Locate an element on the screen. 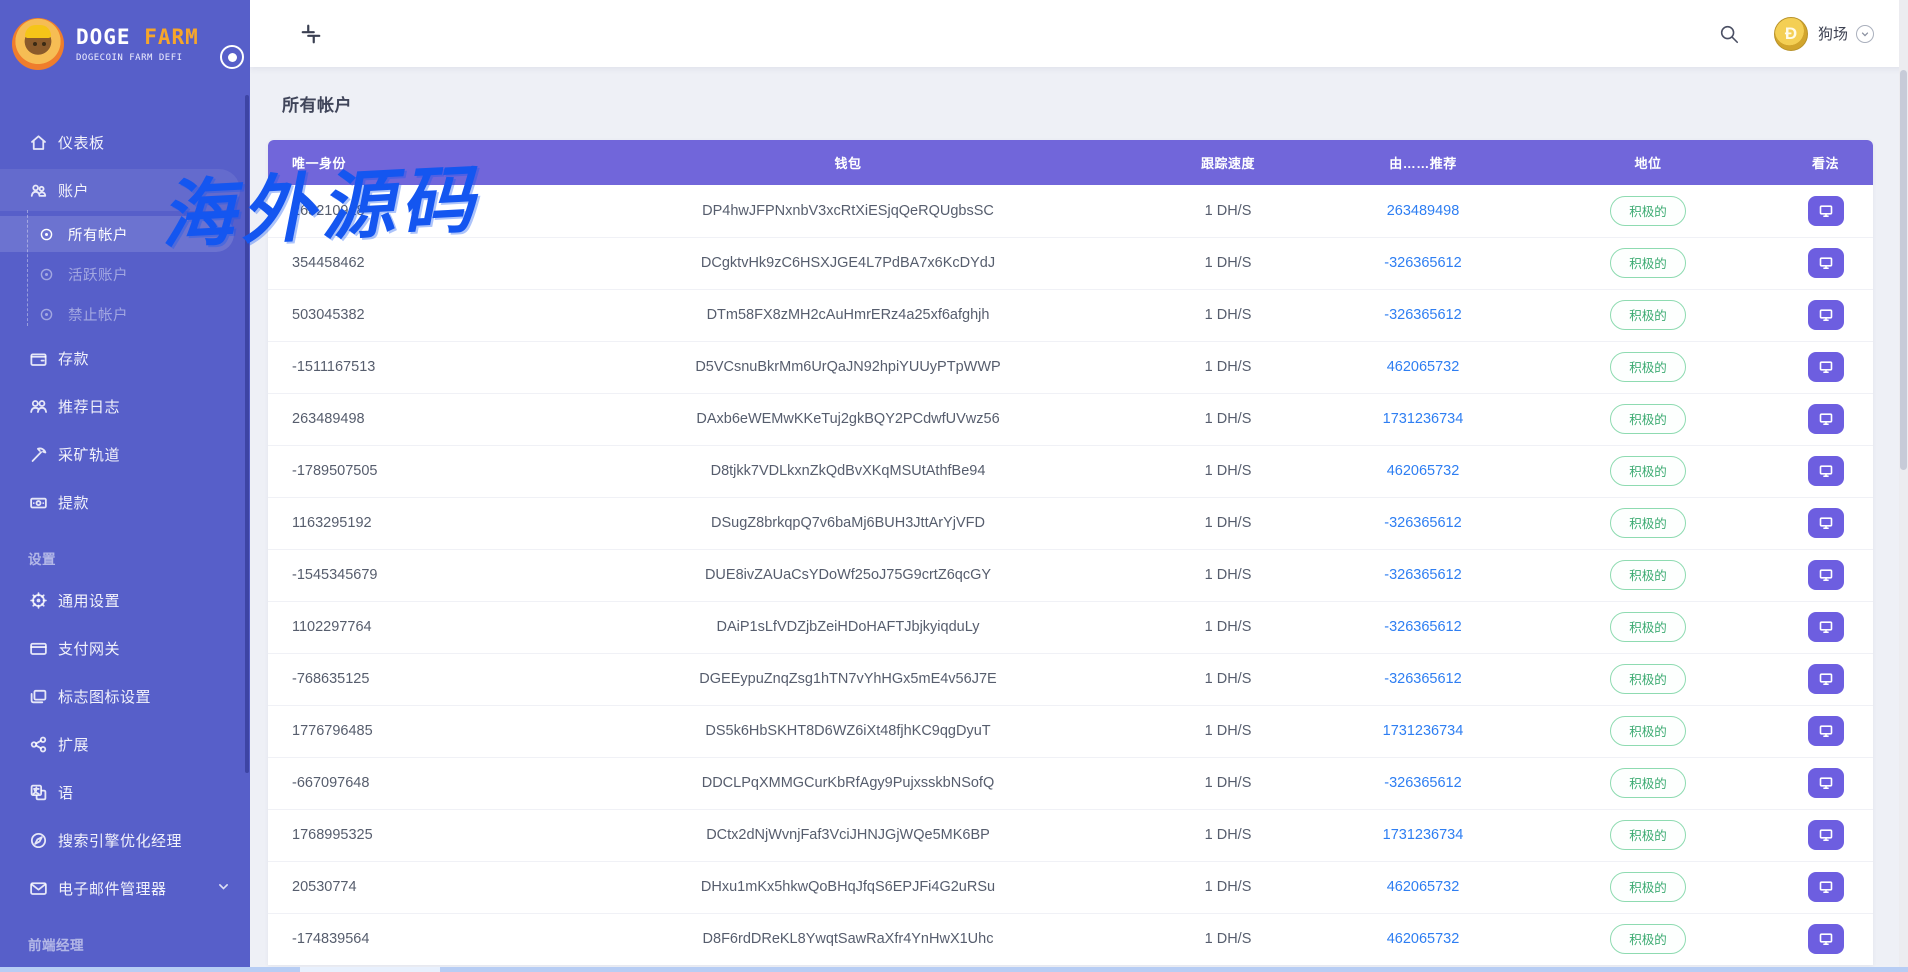 The width and height of the screenshot is (1908, 972). vertical-scrollbar is located at coordinates (1903, 486).